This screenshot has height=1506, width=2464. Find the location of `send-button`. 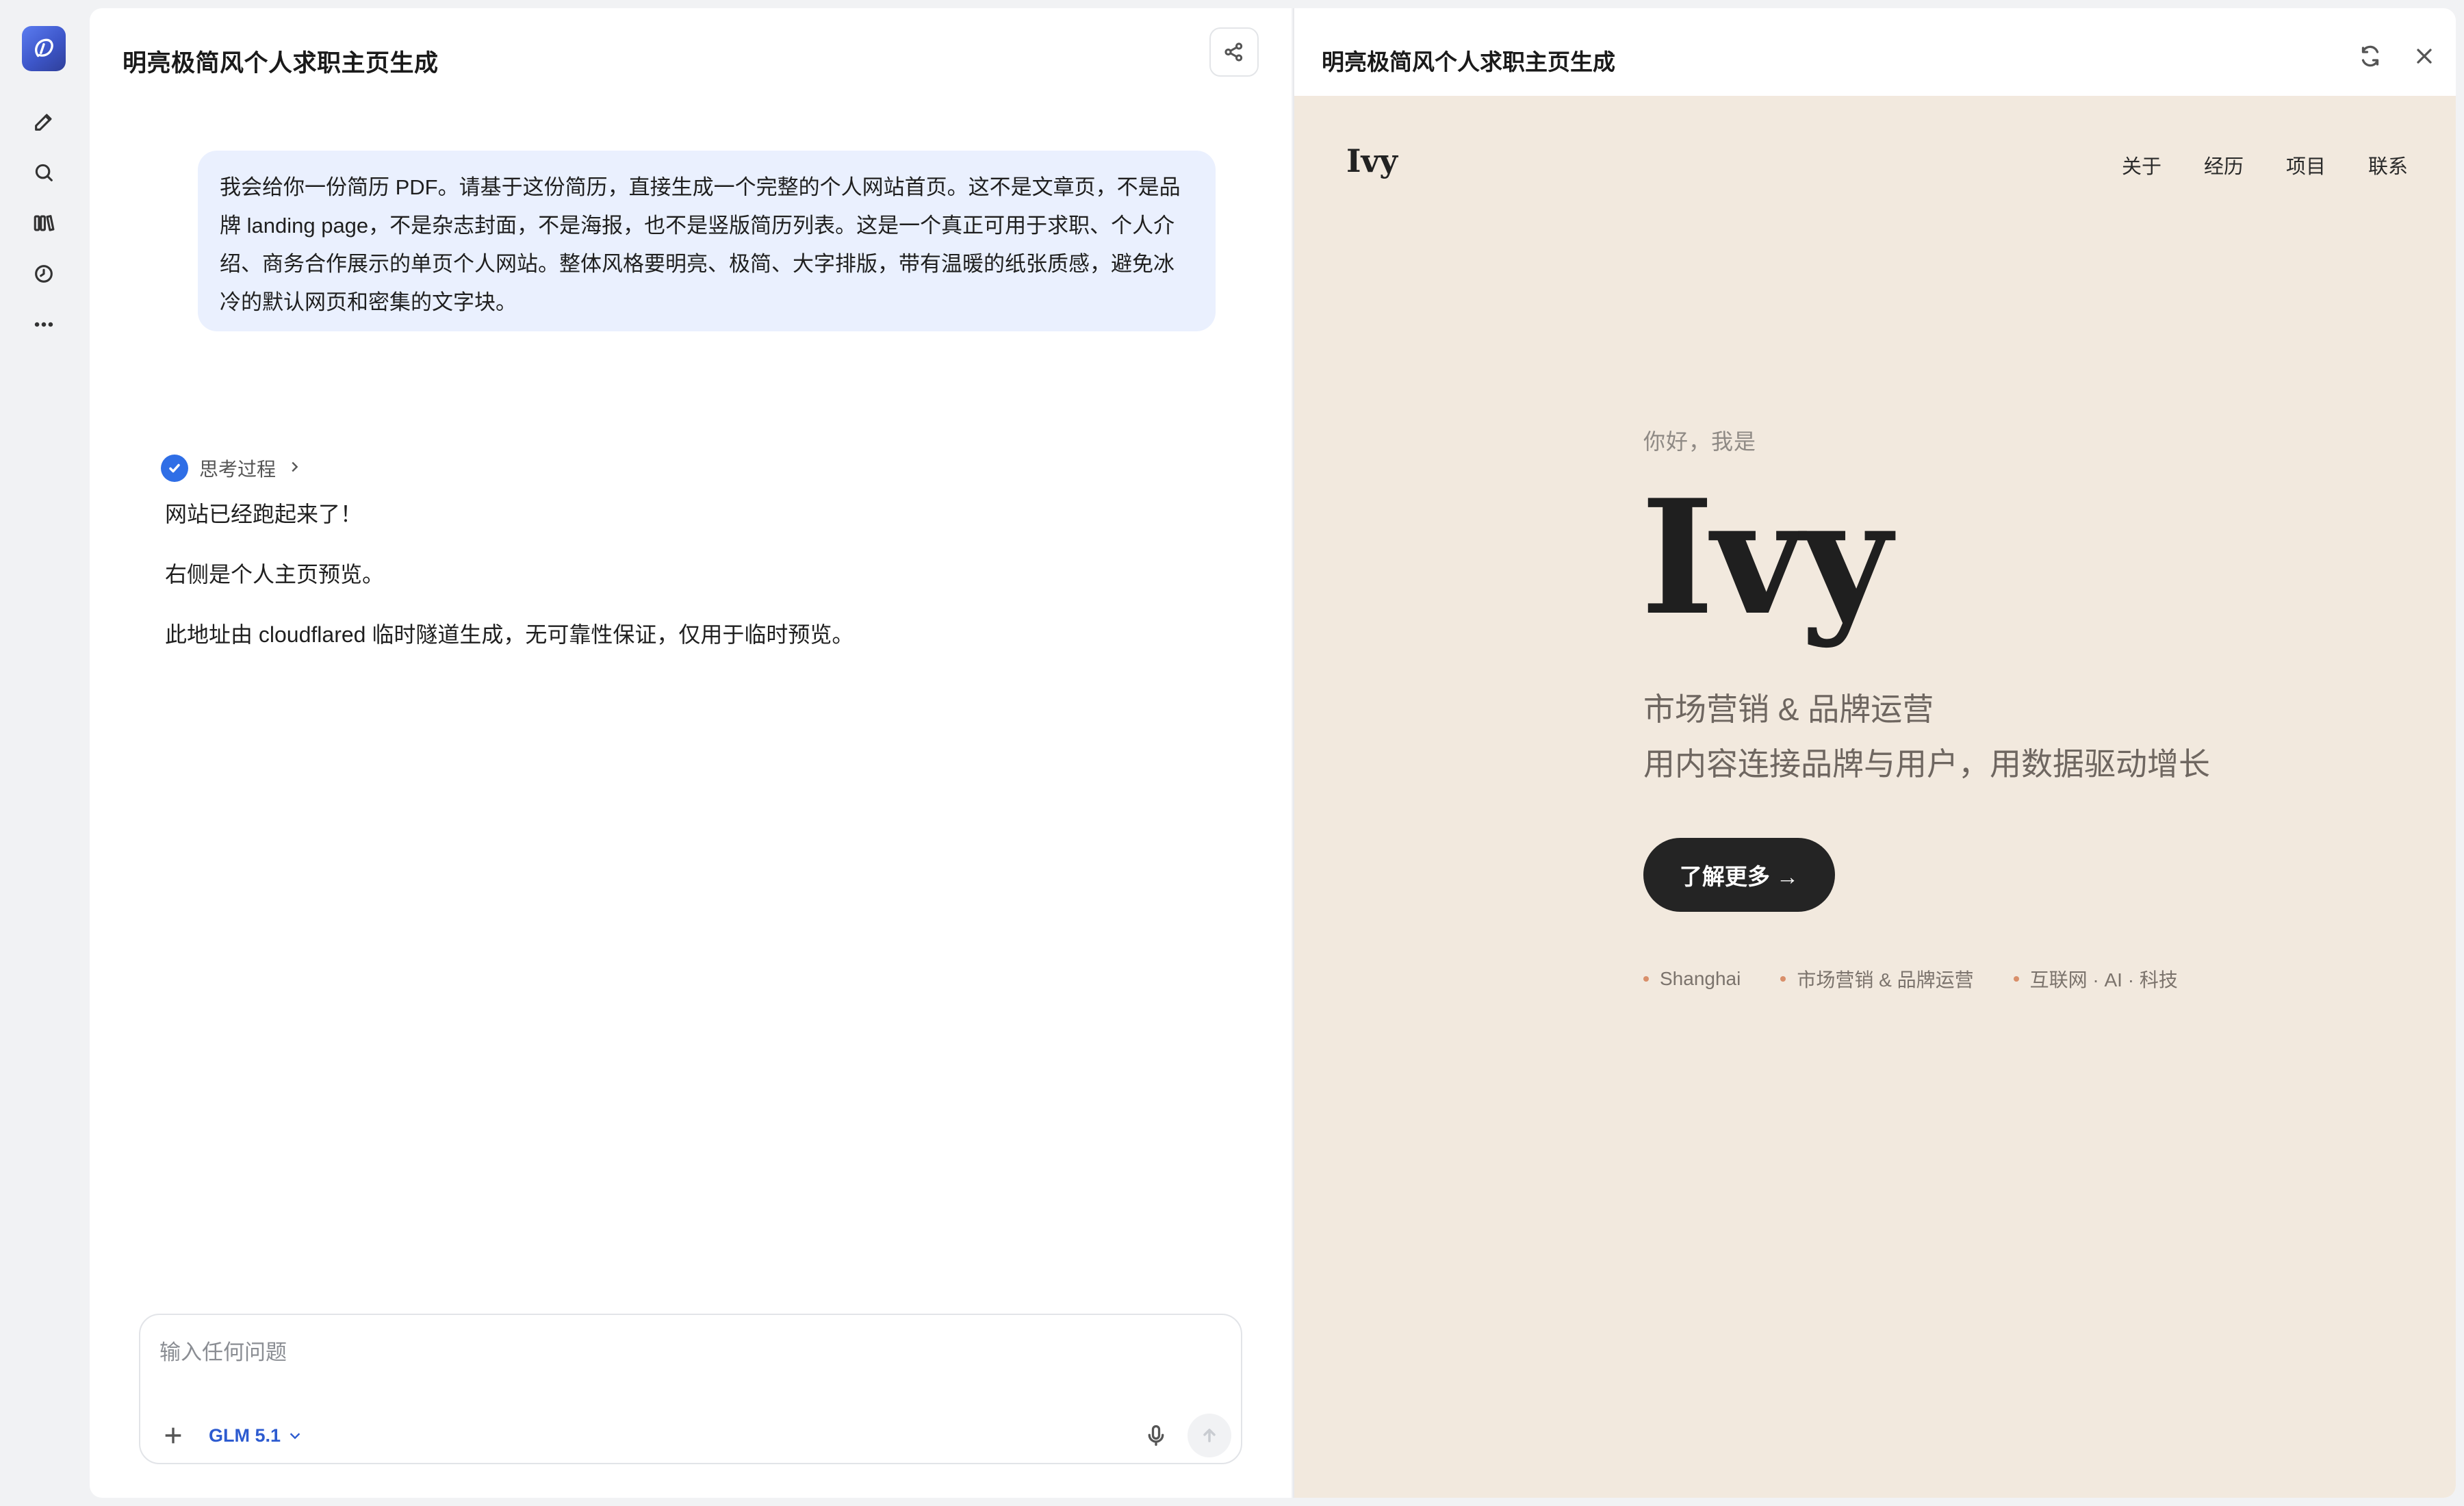

send-button is located at coordinates (1209, 1436).